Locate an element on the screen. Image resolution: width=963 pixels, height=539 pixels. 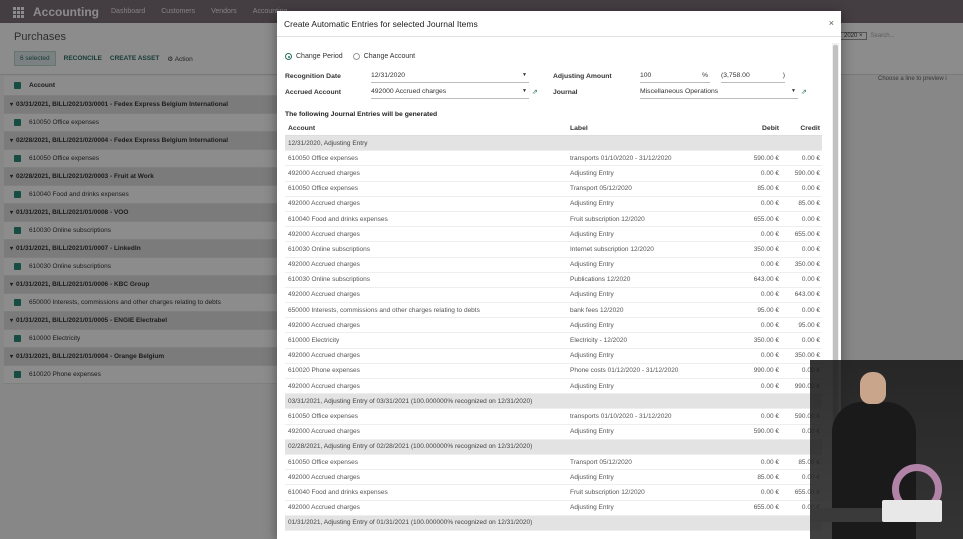
label-cell: Fruit subscription 12/2020 is located at coordinates (607, 492).